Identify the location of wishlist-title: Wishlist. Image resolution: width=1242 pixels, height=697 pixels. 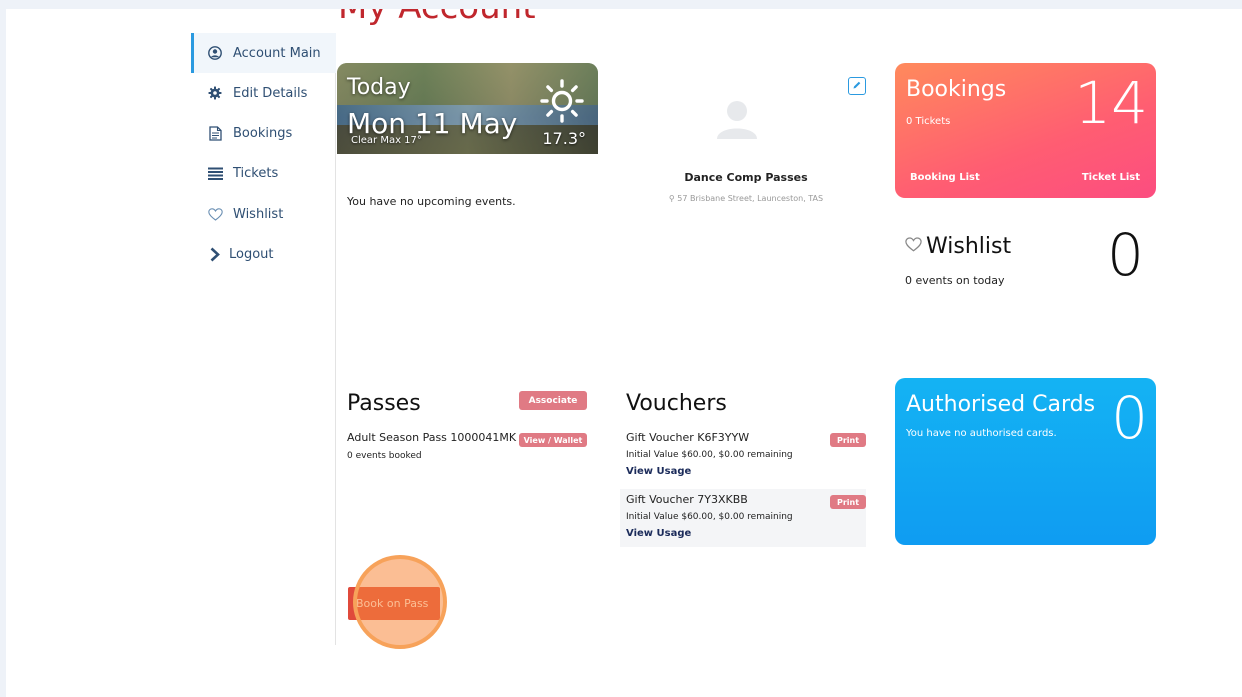
(958, 246).